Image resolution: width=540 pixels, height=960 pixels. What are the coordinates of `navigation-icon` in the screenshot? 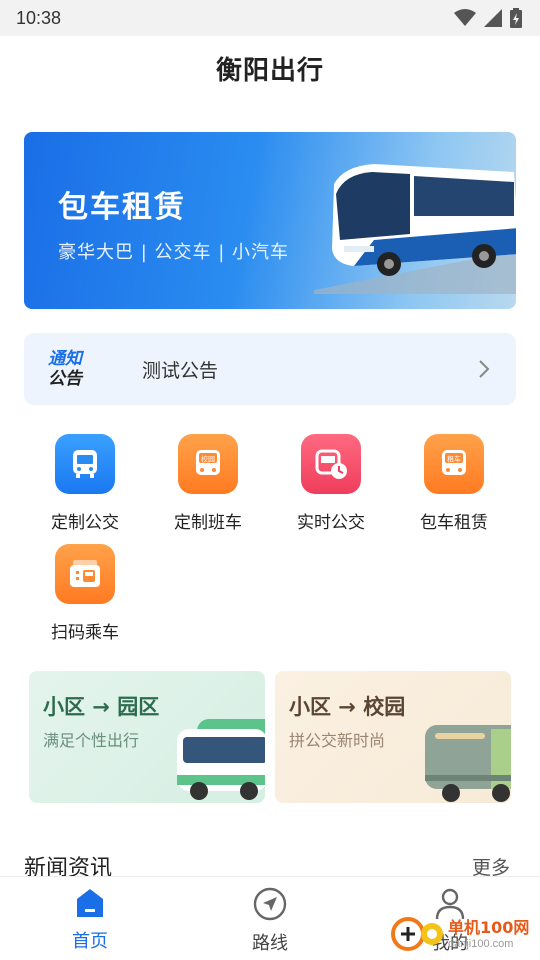 It's located at (270, 904).